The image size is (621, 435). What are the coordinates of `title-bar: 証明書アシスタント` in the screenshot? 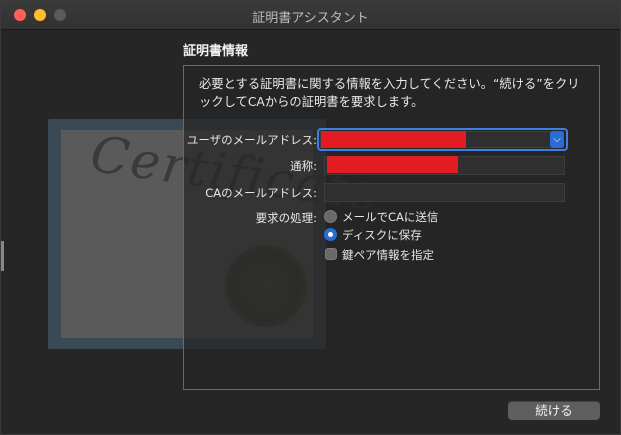 It's located at (310, 15).